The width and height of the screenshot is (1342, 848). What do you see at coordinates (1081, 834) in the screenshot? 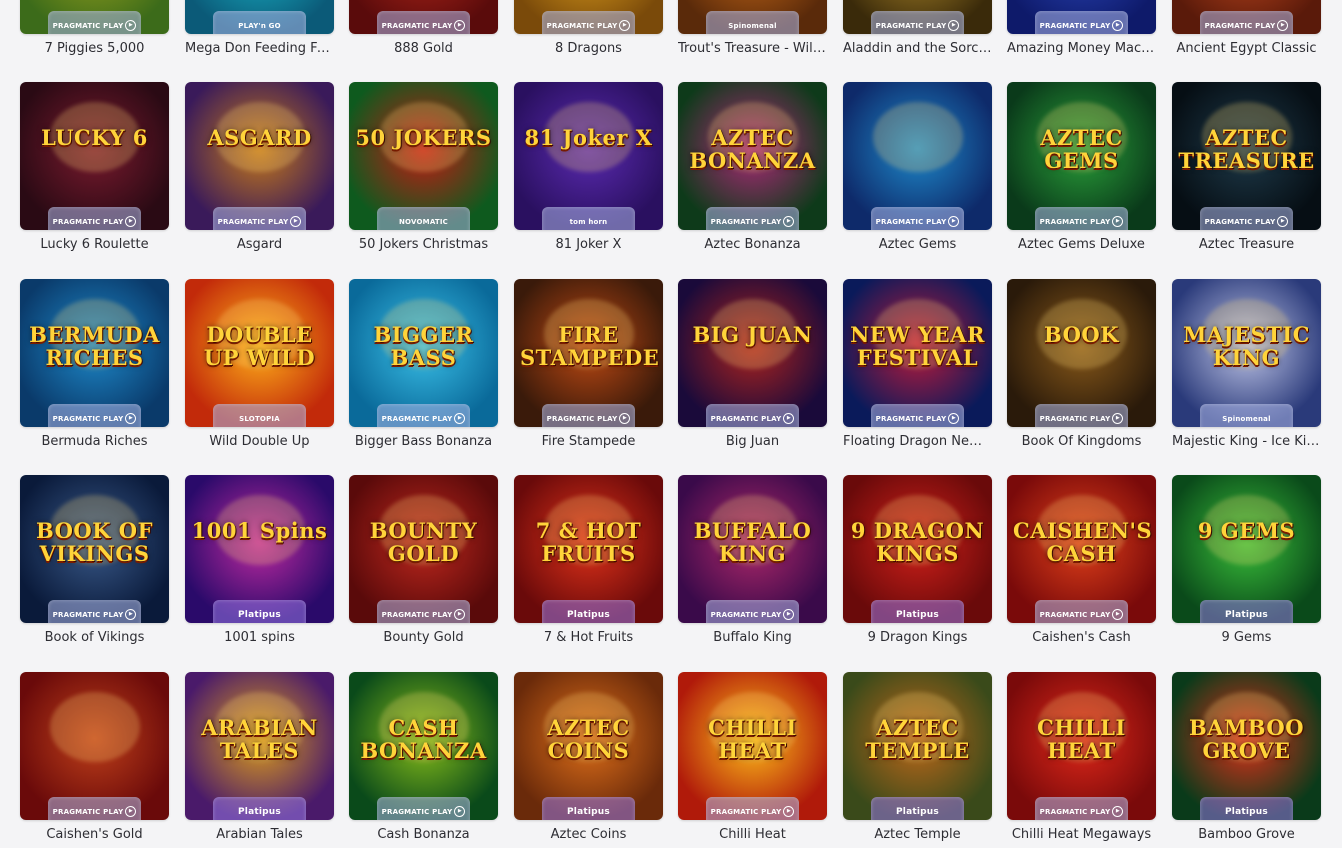
I see `game-title: Chilli Heat Megaways` at bounding box center [1081, 834].